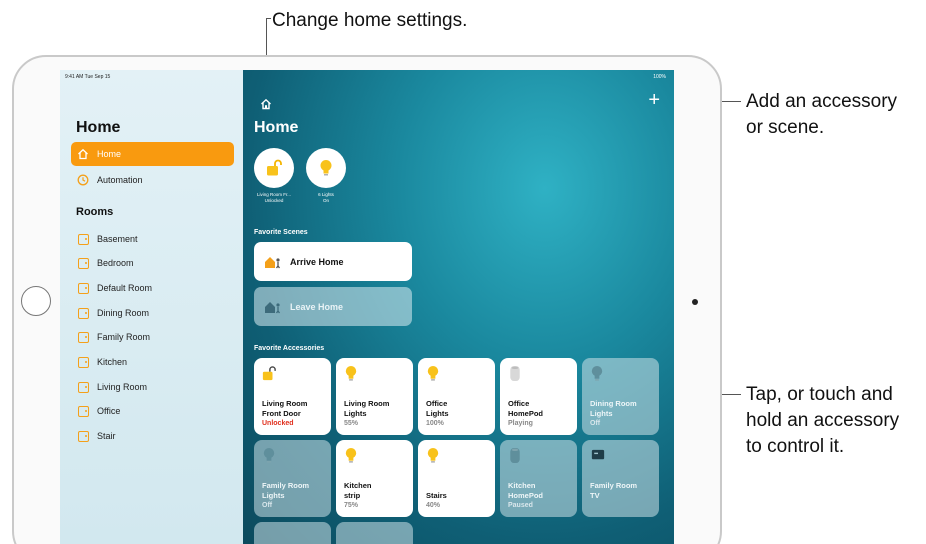 This screenshot has width=926, height=544. I want to click on accessory-state: 100%, so click(435, 423).